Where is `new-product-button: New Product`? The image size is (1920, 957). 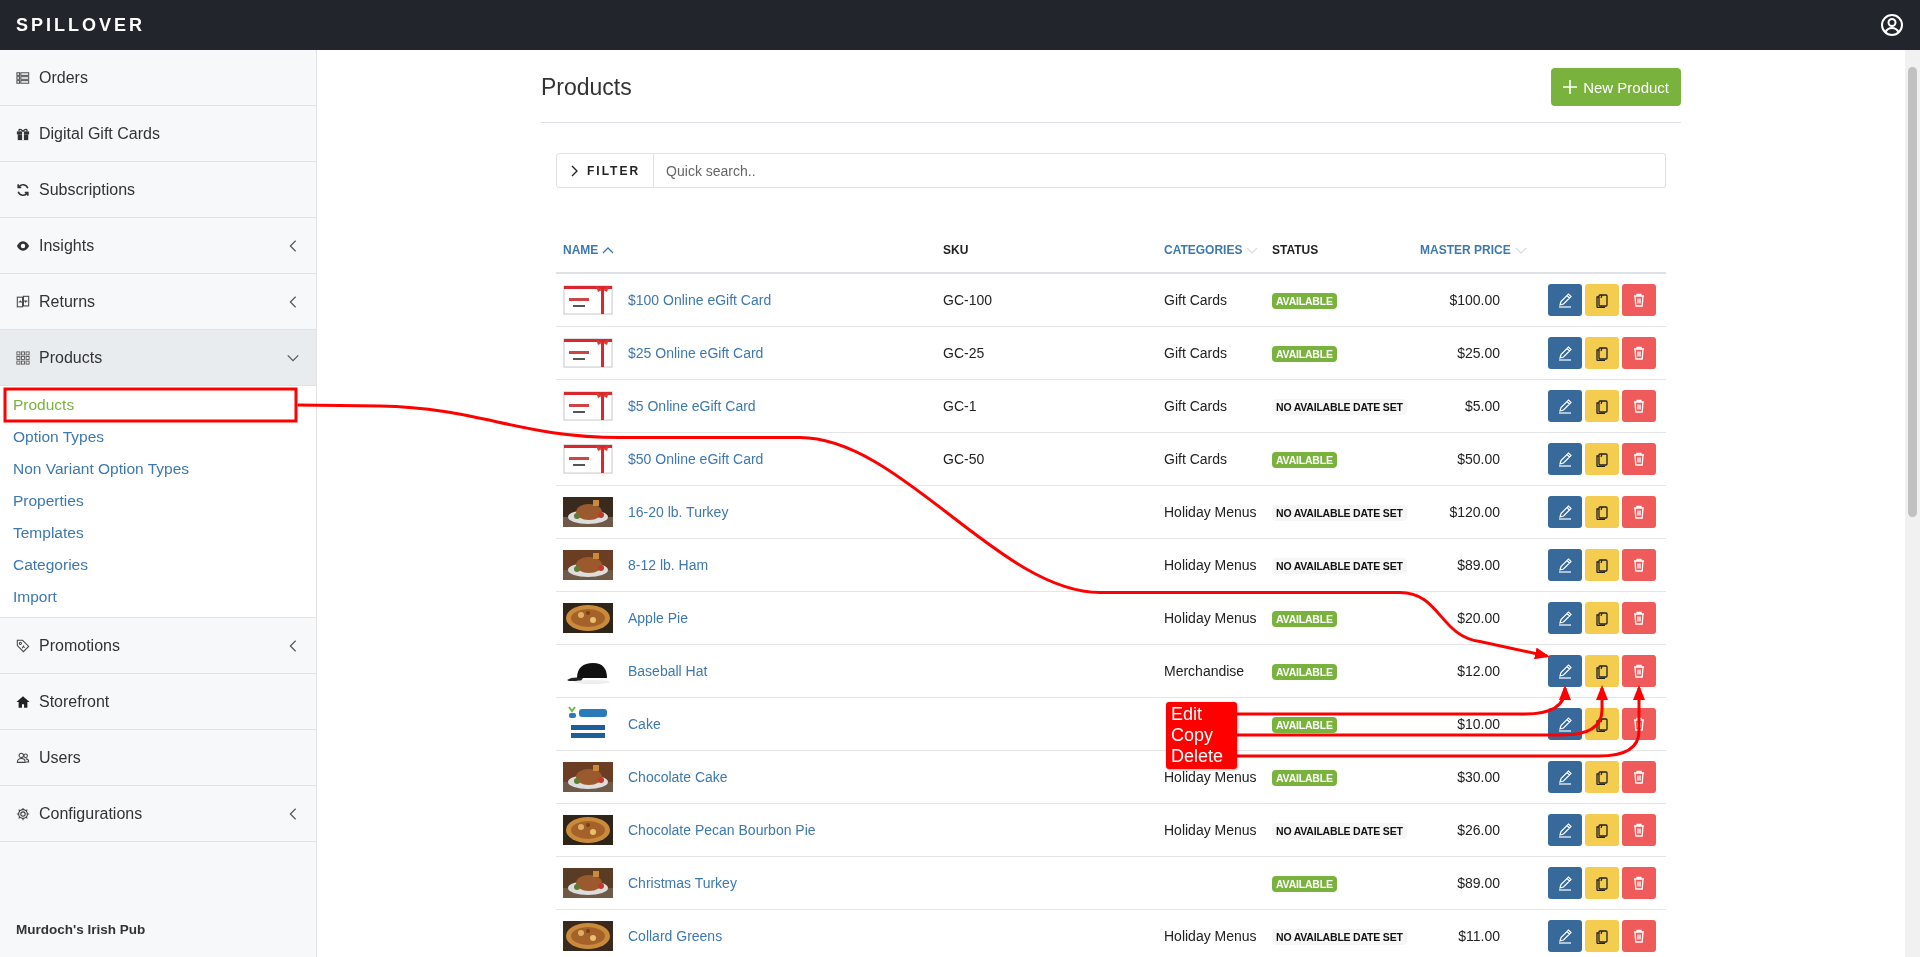 new-product-button: New Product is located at coordinates (1616, 87).